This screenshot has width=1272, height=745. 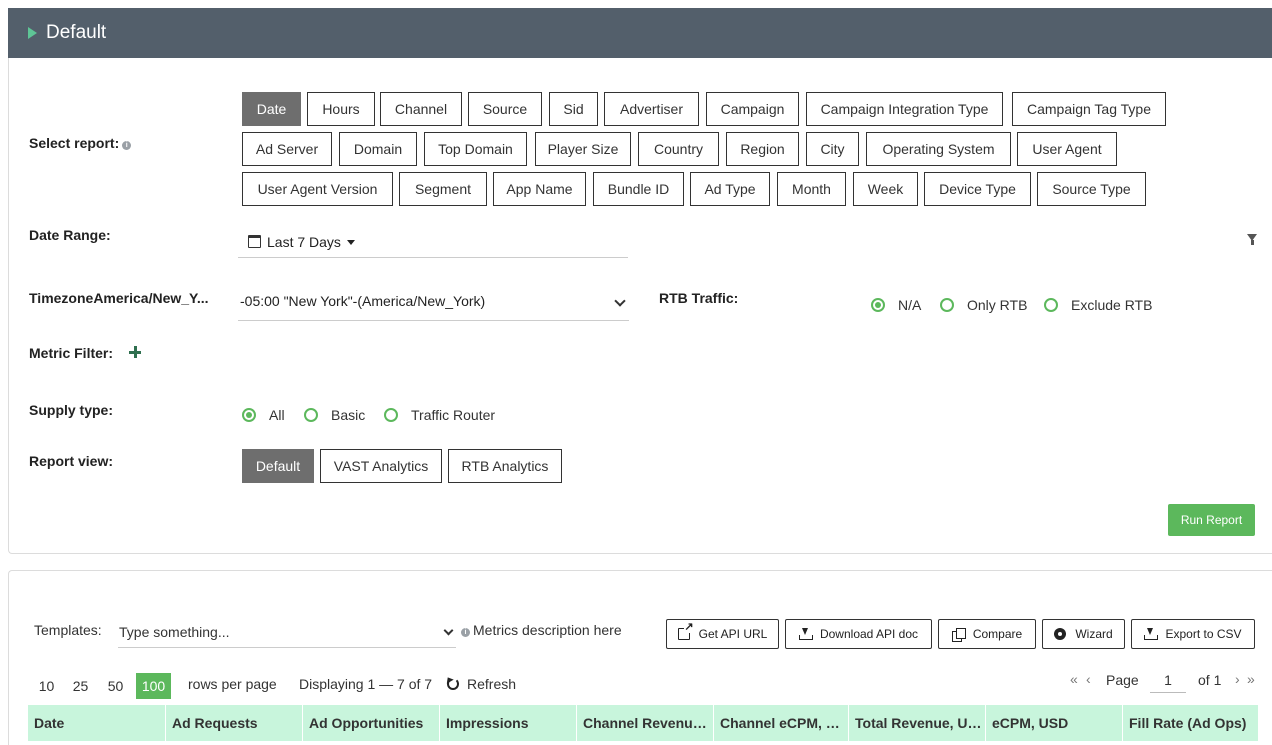 What do you see at coordinates (762, 149) in the screenshot?
I see `chip-region: Region` at bounding box center [762, 149].